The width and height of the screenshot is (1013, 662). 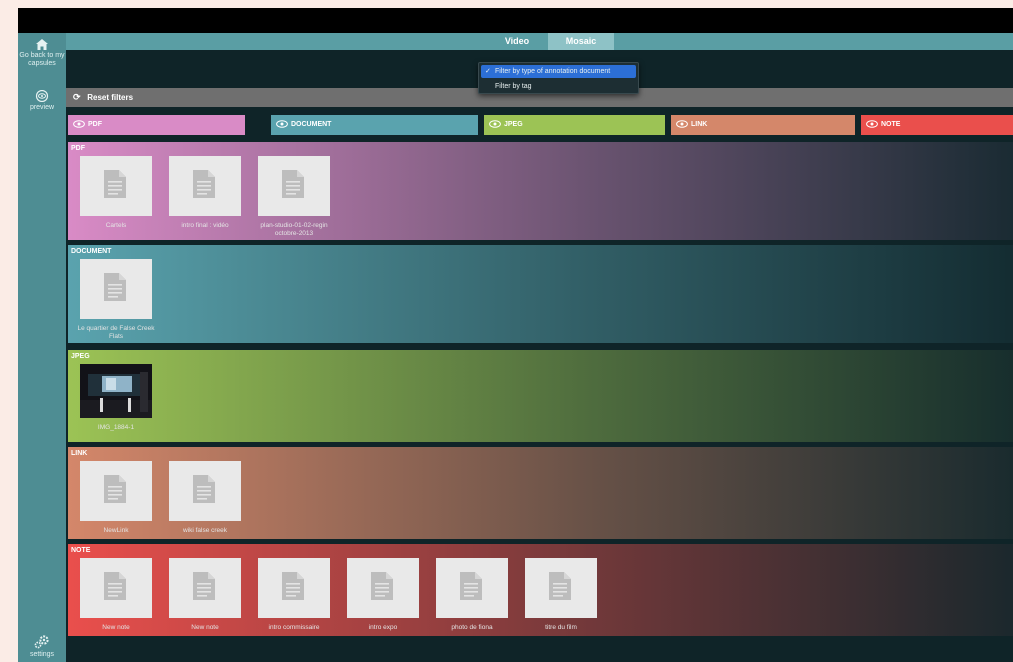 I want to click on annotation-card: photo de fiona, so click(x=472, y=595).